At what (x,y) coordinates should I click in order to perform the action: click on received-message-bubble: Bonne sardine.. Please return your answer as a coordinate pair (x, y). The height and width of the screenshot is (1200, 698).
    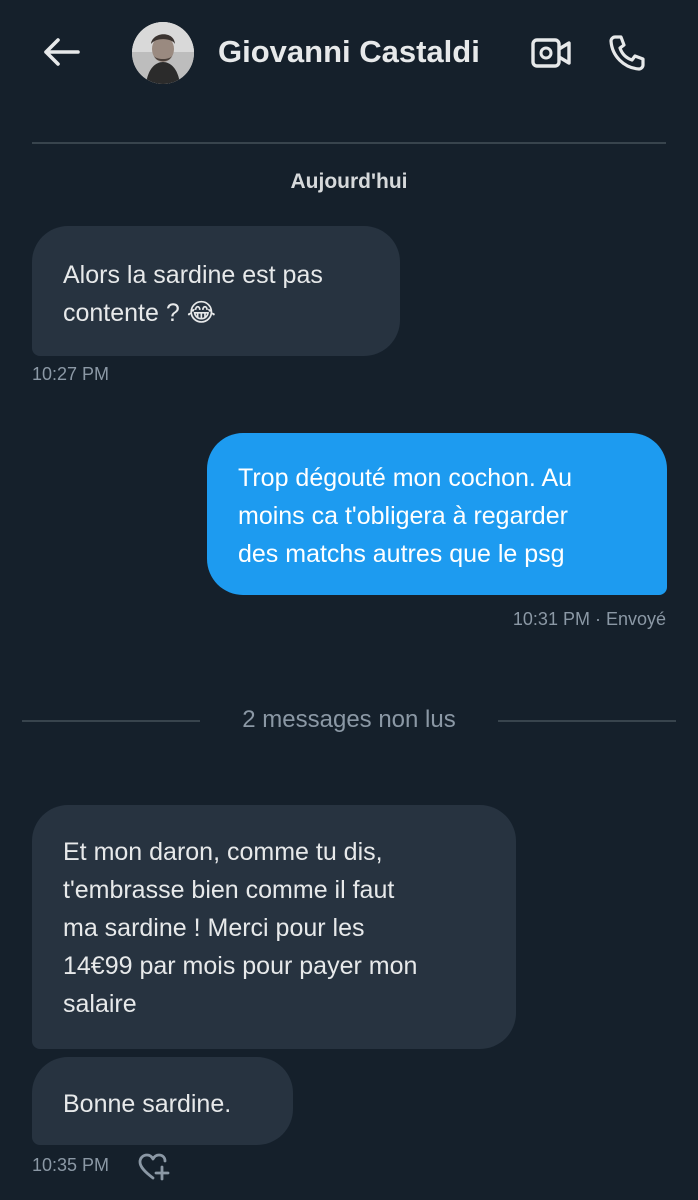
    Looking at the image, I should click on (162, 1101).